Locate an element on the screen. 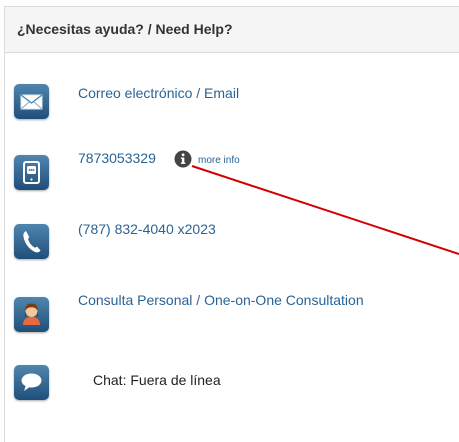  chat-status: Chat: Fuera de línea is located at coordinates (157, 380).